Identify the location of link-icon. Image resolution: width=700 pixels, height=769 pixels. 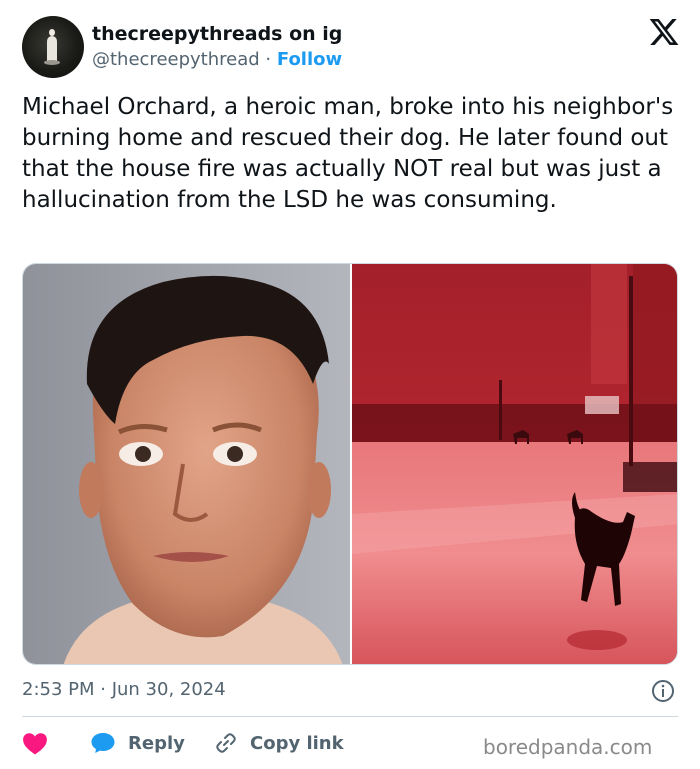
(226, 743).